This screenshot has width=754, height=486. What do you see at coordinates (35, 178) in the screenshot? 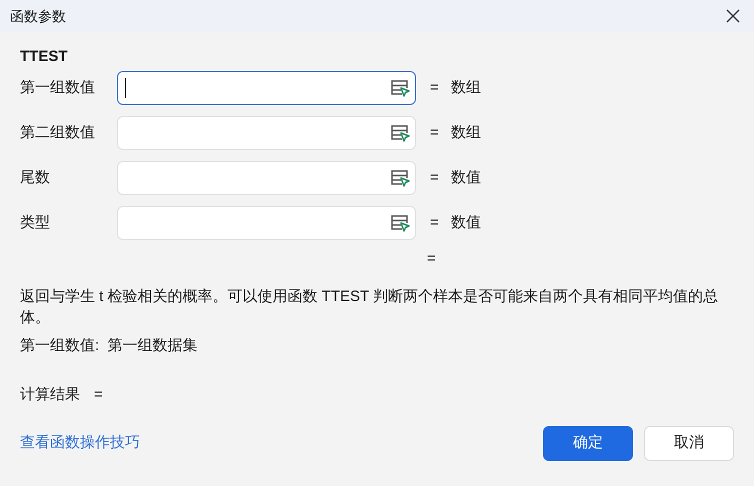
I see `argument-label: 尾数` at bounding box center [35, 178].